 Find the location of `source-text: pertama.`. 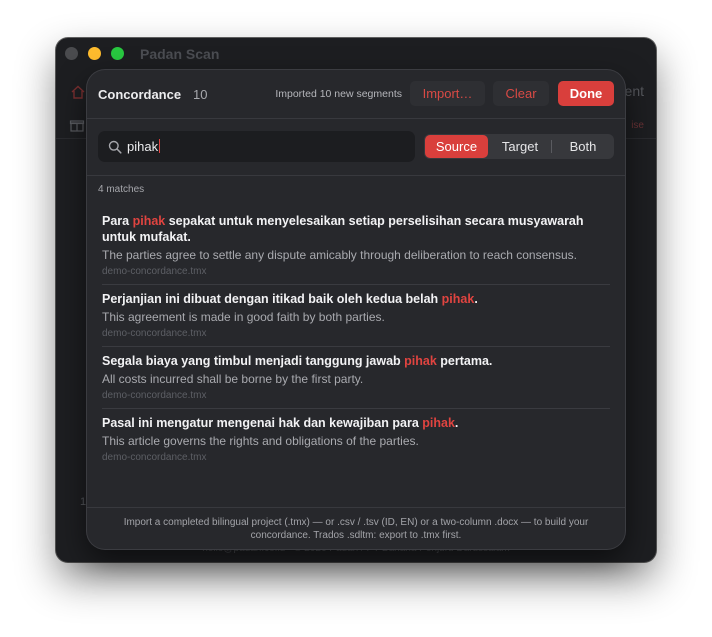

source-text: pertama. is located at coordinates (464, 361).